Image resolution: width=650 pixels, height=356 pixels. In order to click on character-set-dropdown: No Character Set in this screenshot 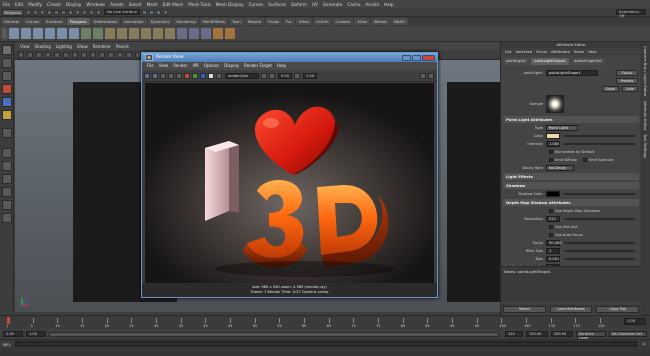, I will do `click(628, 334)`.